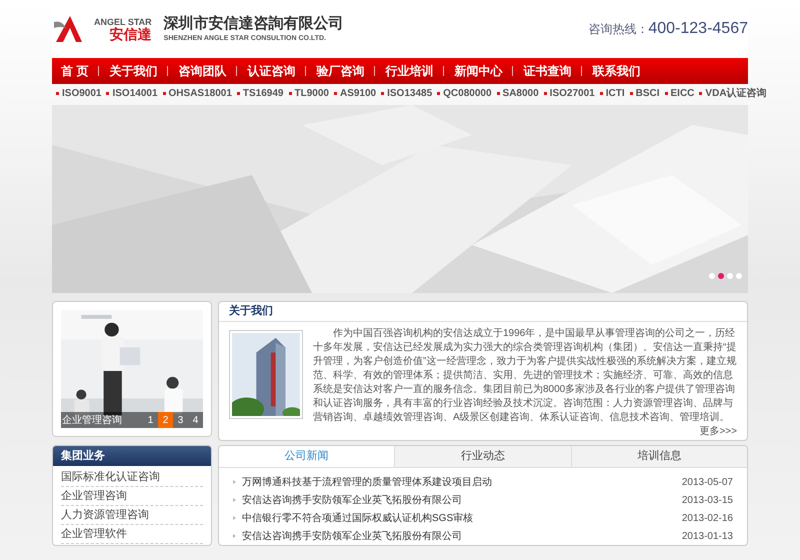  Describe the element at coordinates (202, 71) in the screenshot. I see `nav-link: 咨询团队` at that location.